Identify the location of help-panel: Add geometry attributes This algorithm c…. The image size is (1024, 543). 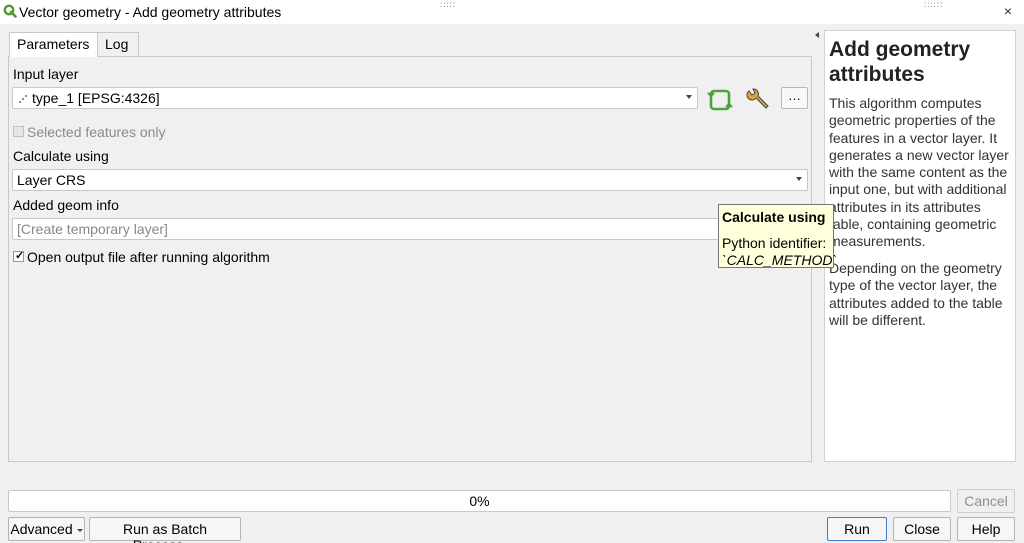
(920, 246).